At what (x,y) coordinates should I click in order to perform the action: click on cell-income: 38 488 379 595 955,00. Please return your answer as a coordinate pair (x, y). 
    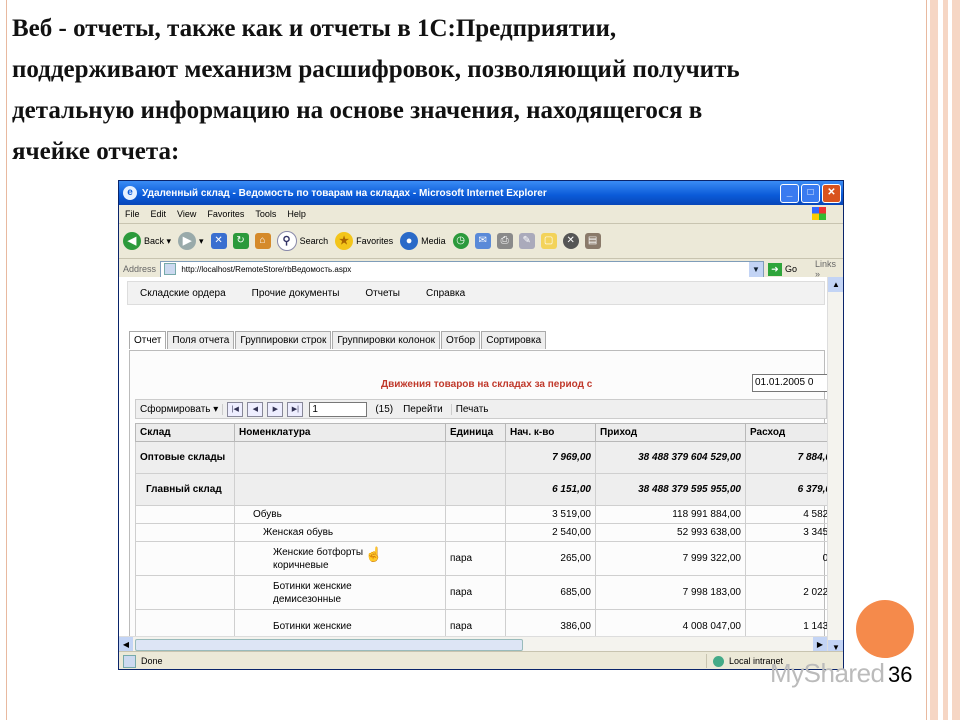
    Looking at the image, I should click on (670, 489).